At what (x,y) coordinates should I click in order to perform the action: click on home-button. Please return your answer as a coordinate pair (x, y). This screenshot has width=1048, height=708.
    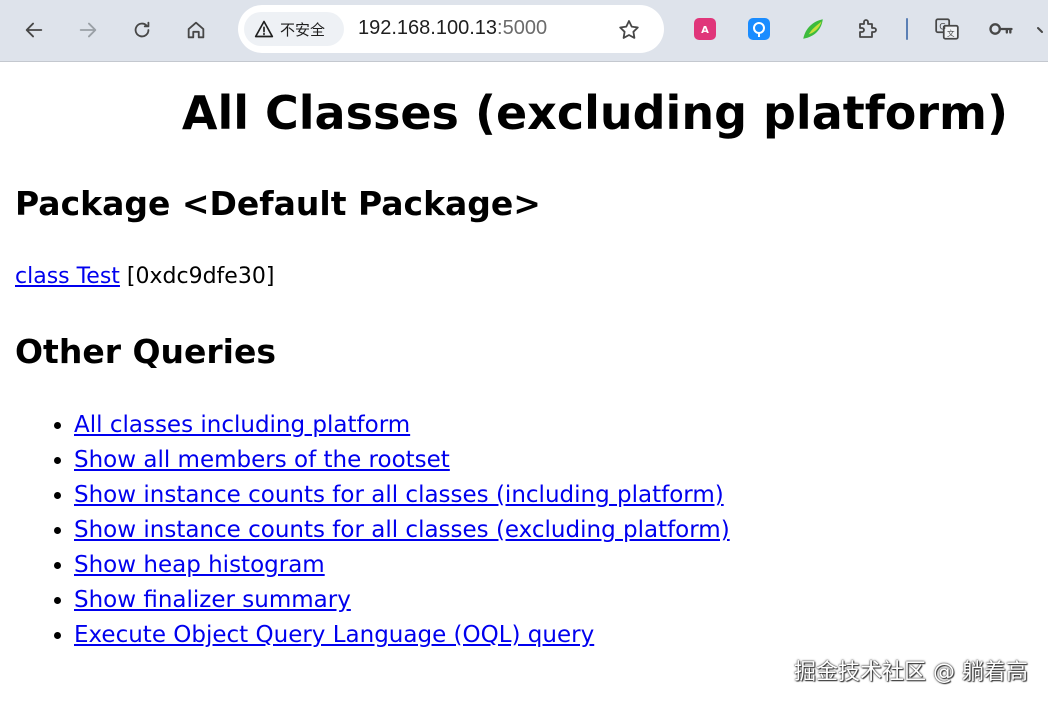
    Looking at the image, I should click on (196, 30).